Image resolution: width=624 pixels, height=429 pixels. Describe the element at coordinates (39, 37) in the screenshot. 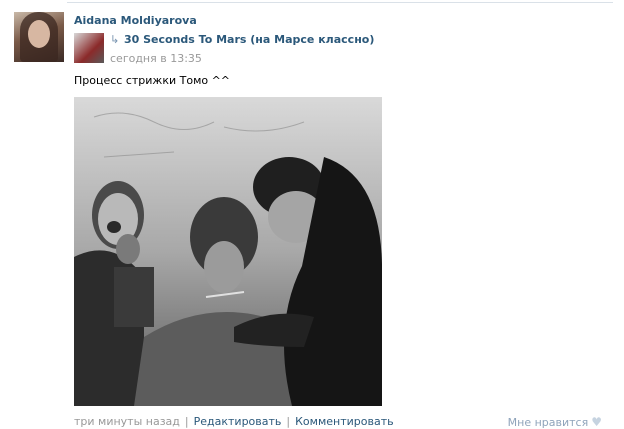

I see `author-avatar` at that location.